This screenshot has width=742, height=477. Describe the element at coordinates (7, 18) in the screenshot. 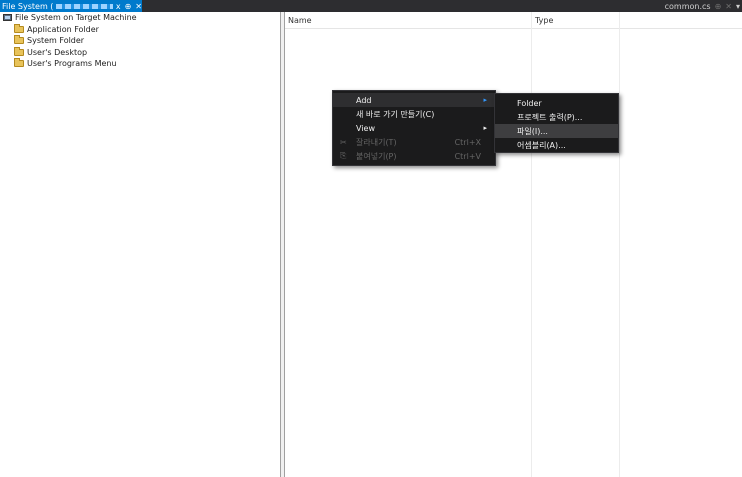

I see `computer-icon` at that location.